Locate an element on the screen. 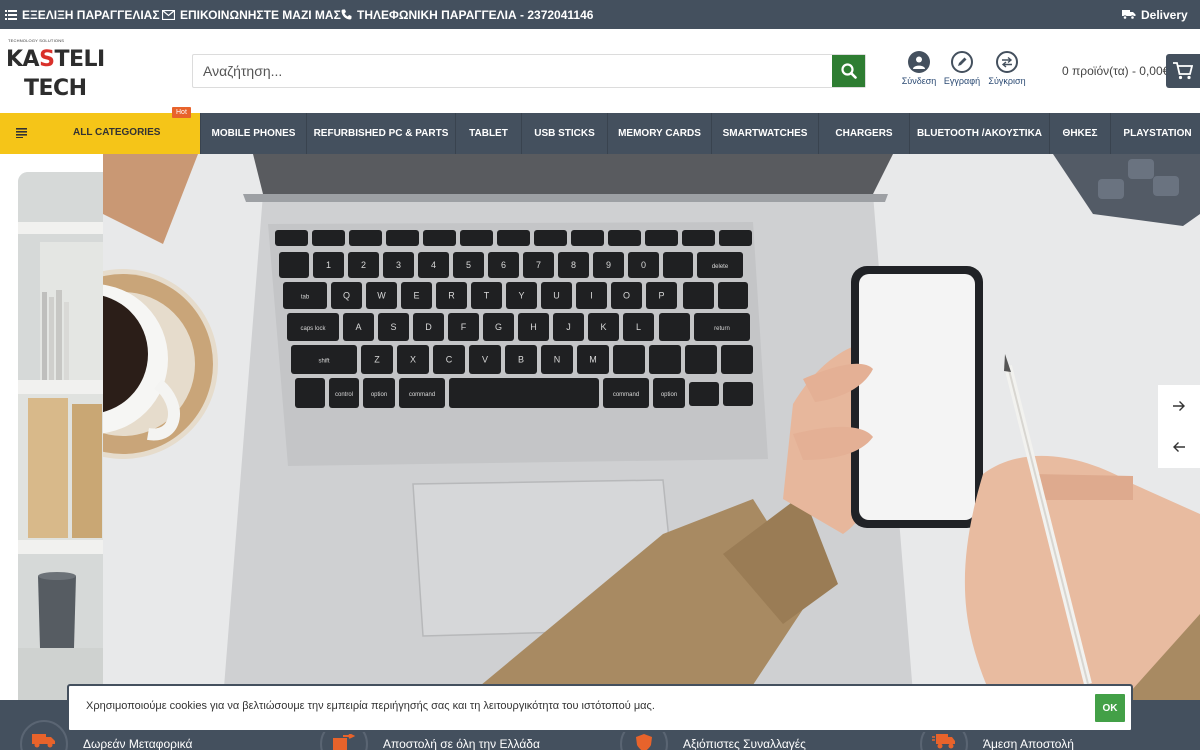  nav-item-mobile-phones: MOBILE PHONES is located at coordinates (253, 133).